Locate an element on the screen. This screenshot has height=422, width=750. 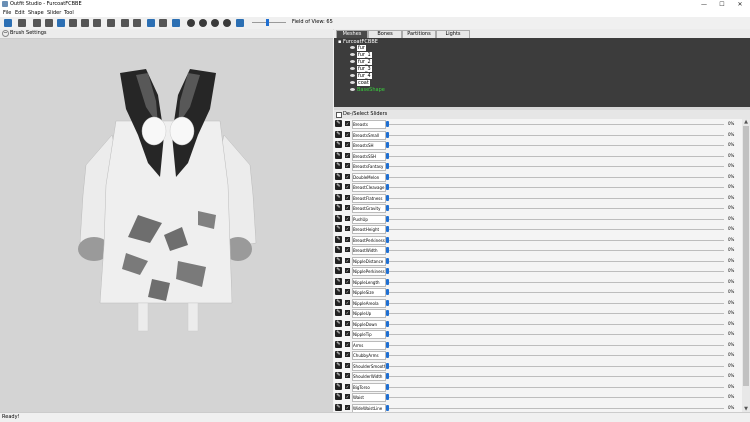
close-button: ✕ is located at coordinates (740, 4).